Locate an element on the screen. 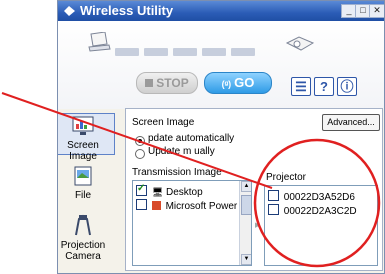  projector-icon is located at coordinates (300, 43).